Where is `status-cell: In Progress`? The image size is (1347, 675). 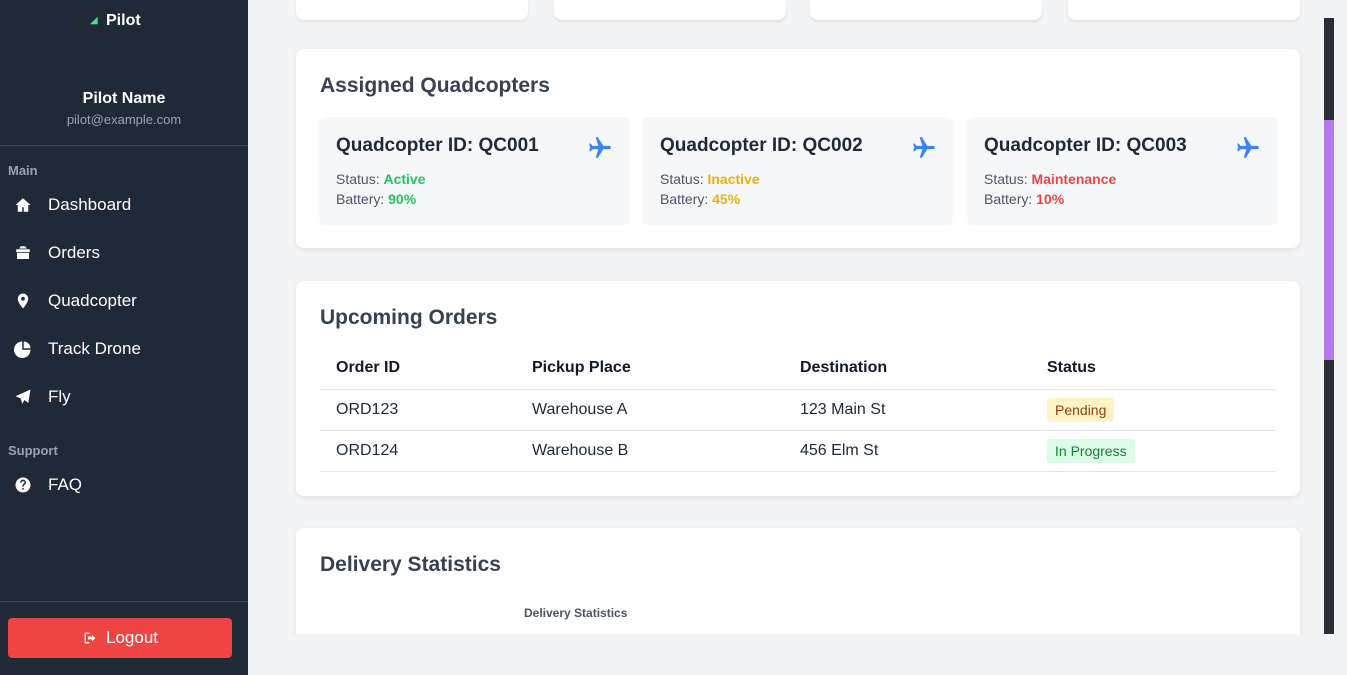 status-cell: In Progress is located at coordinates (1153, 451).